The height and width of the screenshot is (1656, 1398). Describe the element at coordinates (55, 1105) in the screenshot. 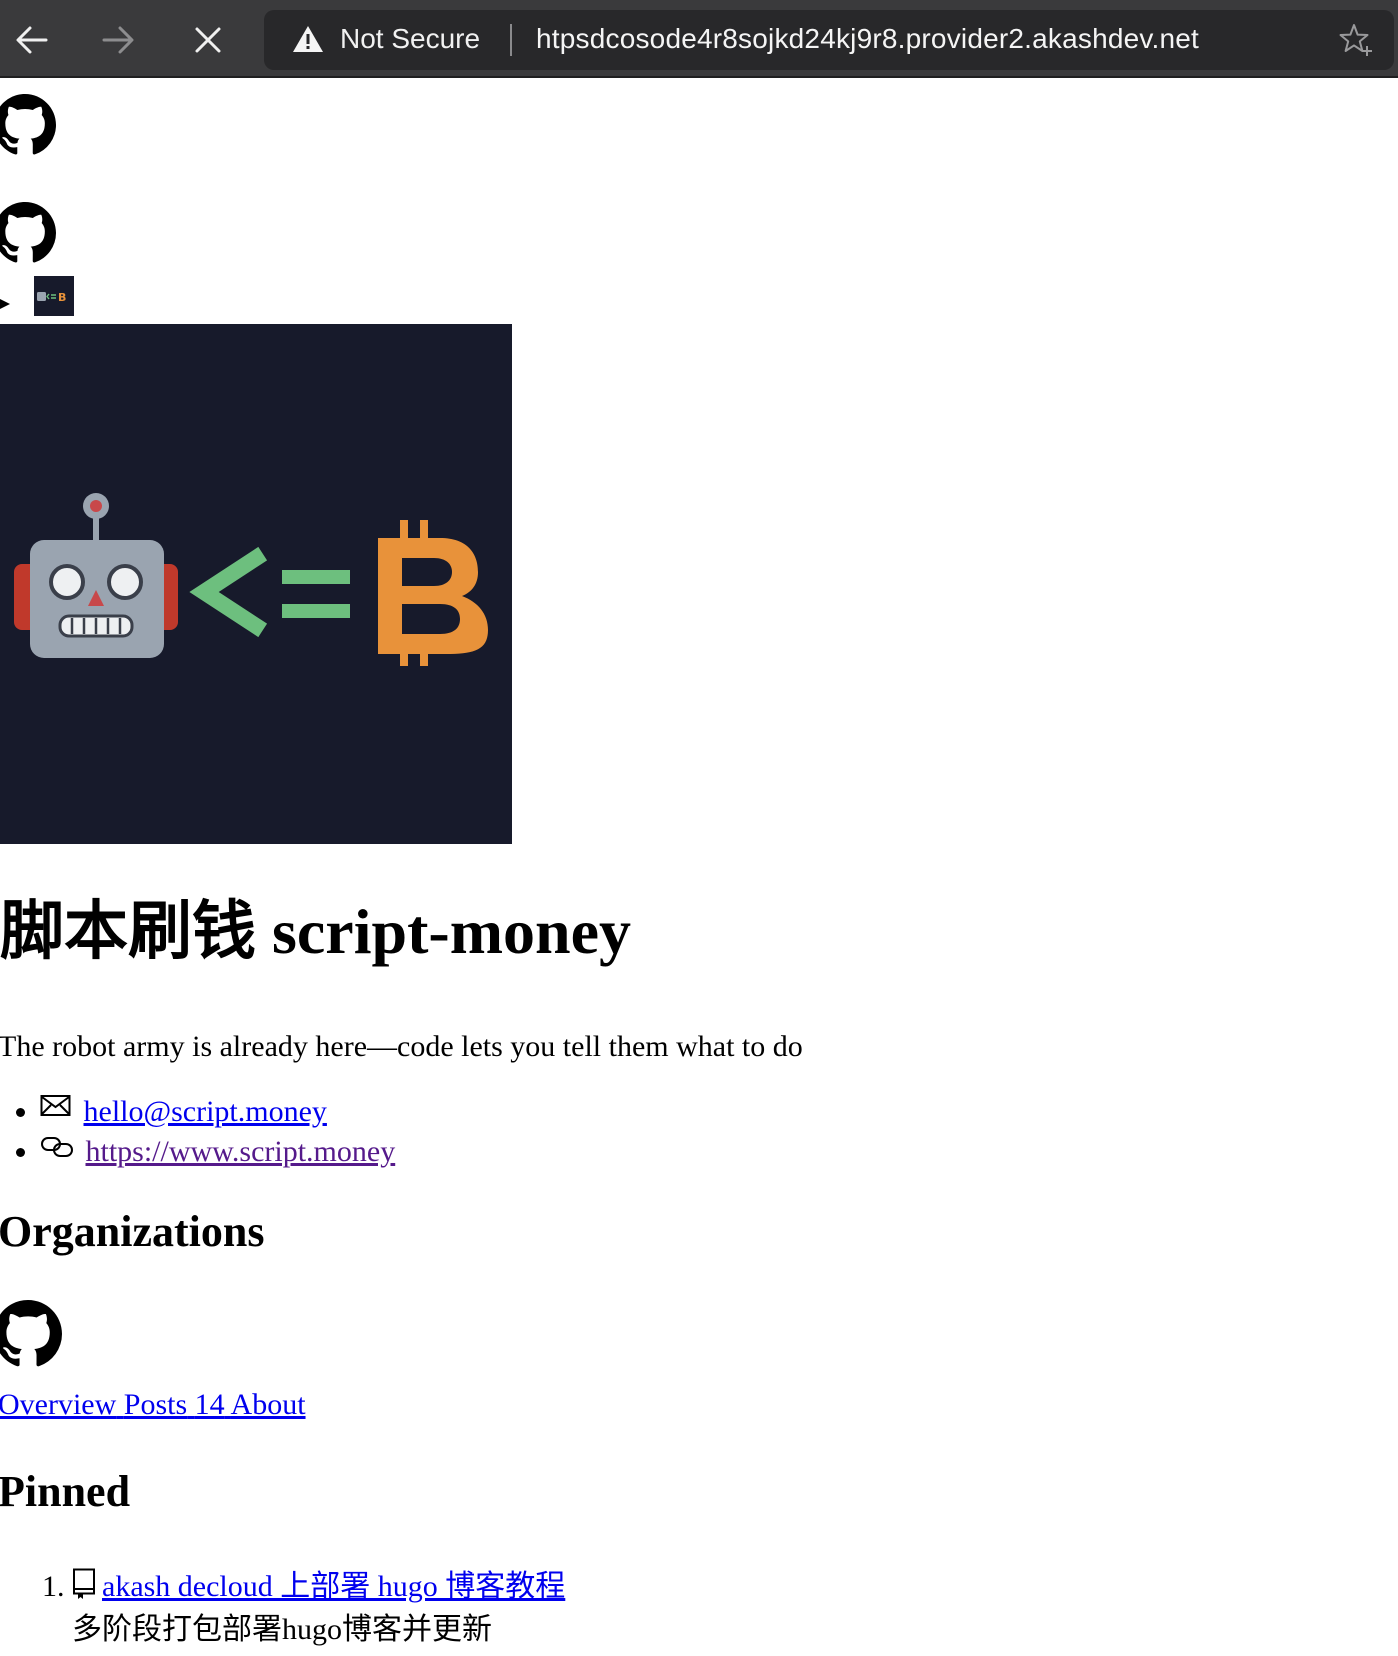

I see `mail-icon` at that location.